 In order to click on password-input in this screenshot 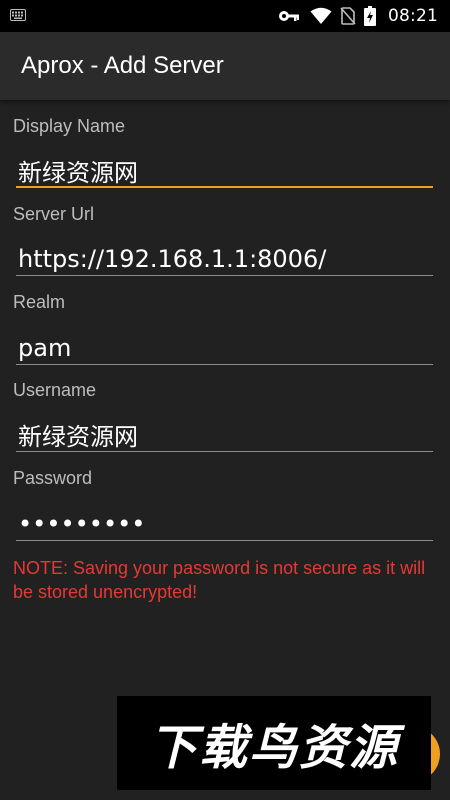, I will do `click(224, 524)`.